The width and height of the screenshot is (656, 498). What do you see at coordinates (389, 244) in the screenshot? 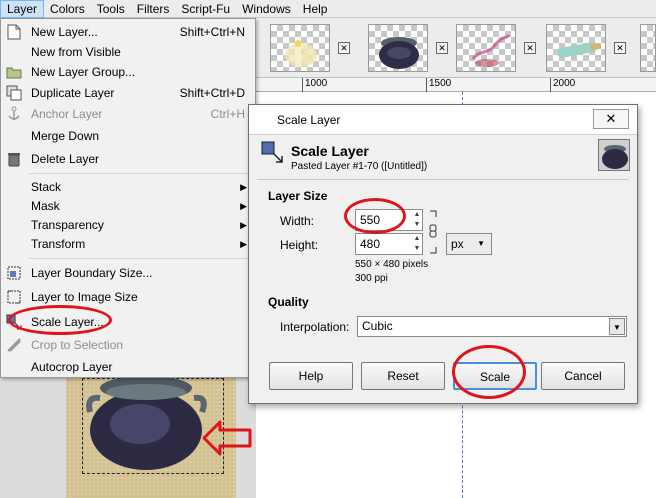
I see `height-field: 480 ▲ ▼` at bounding box center [389, 244].